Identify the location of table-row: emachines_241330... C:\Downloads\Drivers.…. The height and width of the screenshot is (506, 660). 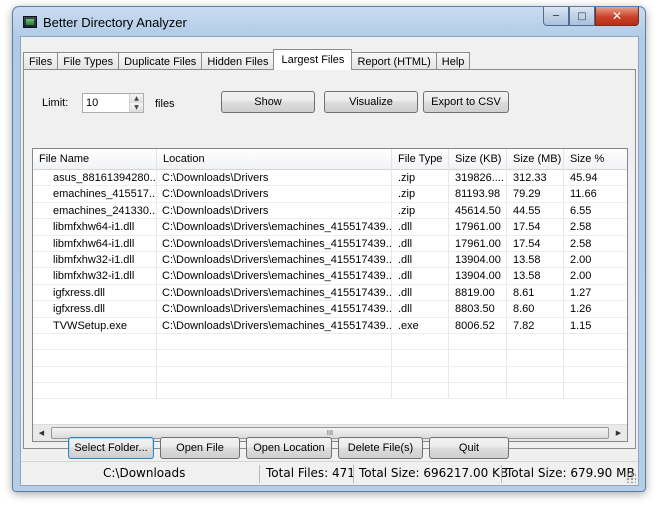
(330, 211).